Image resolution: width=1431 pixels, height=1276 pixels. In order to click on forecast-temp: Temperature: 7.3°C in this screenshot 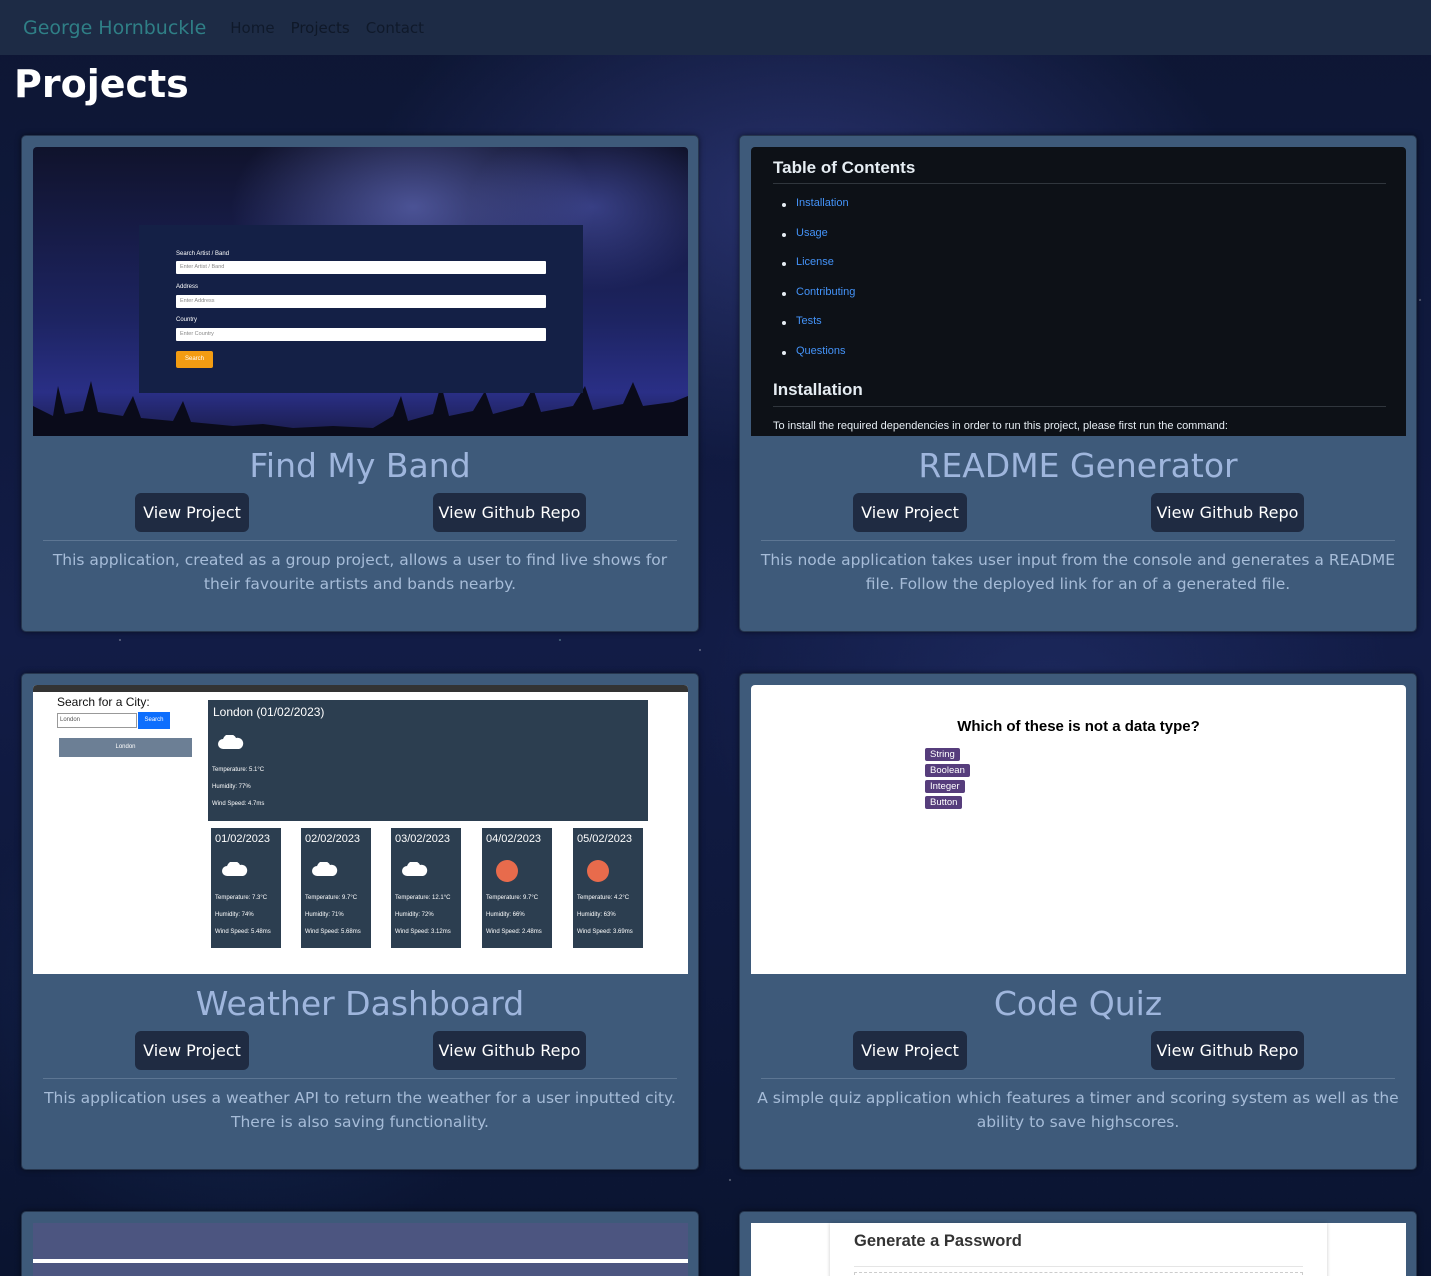, I will do `click(241, 898)`.